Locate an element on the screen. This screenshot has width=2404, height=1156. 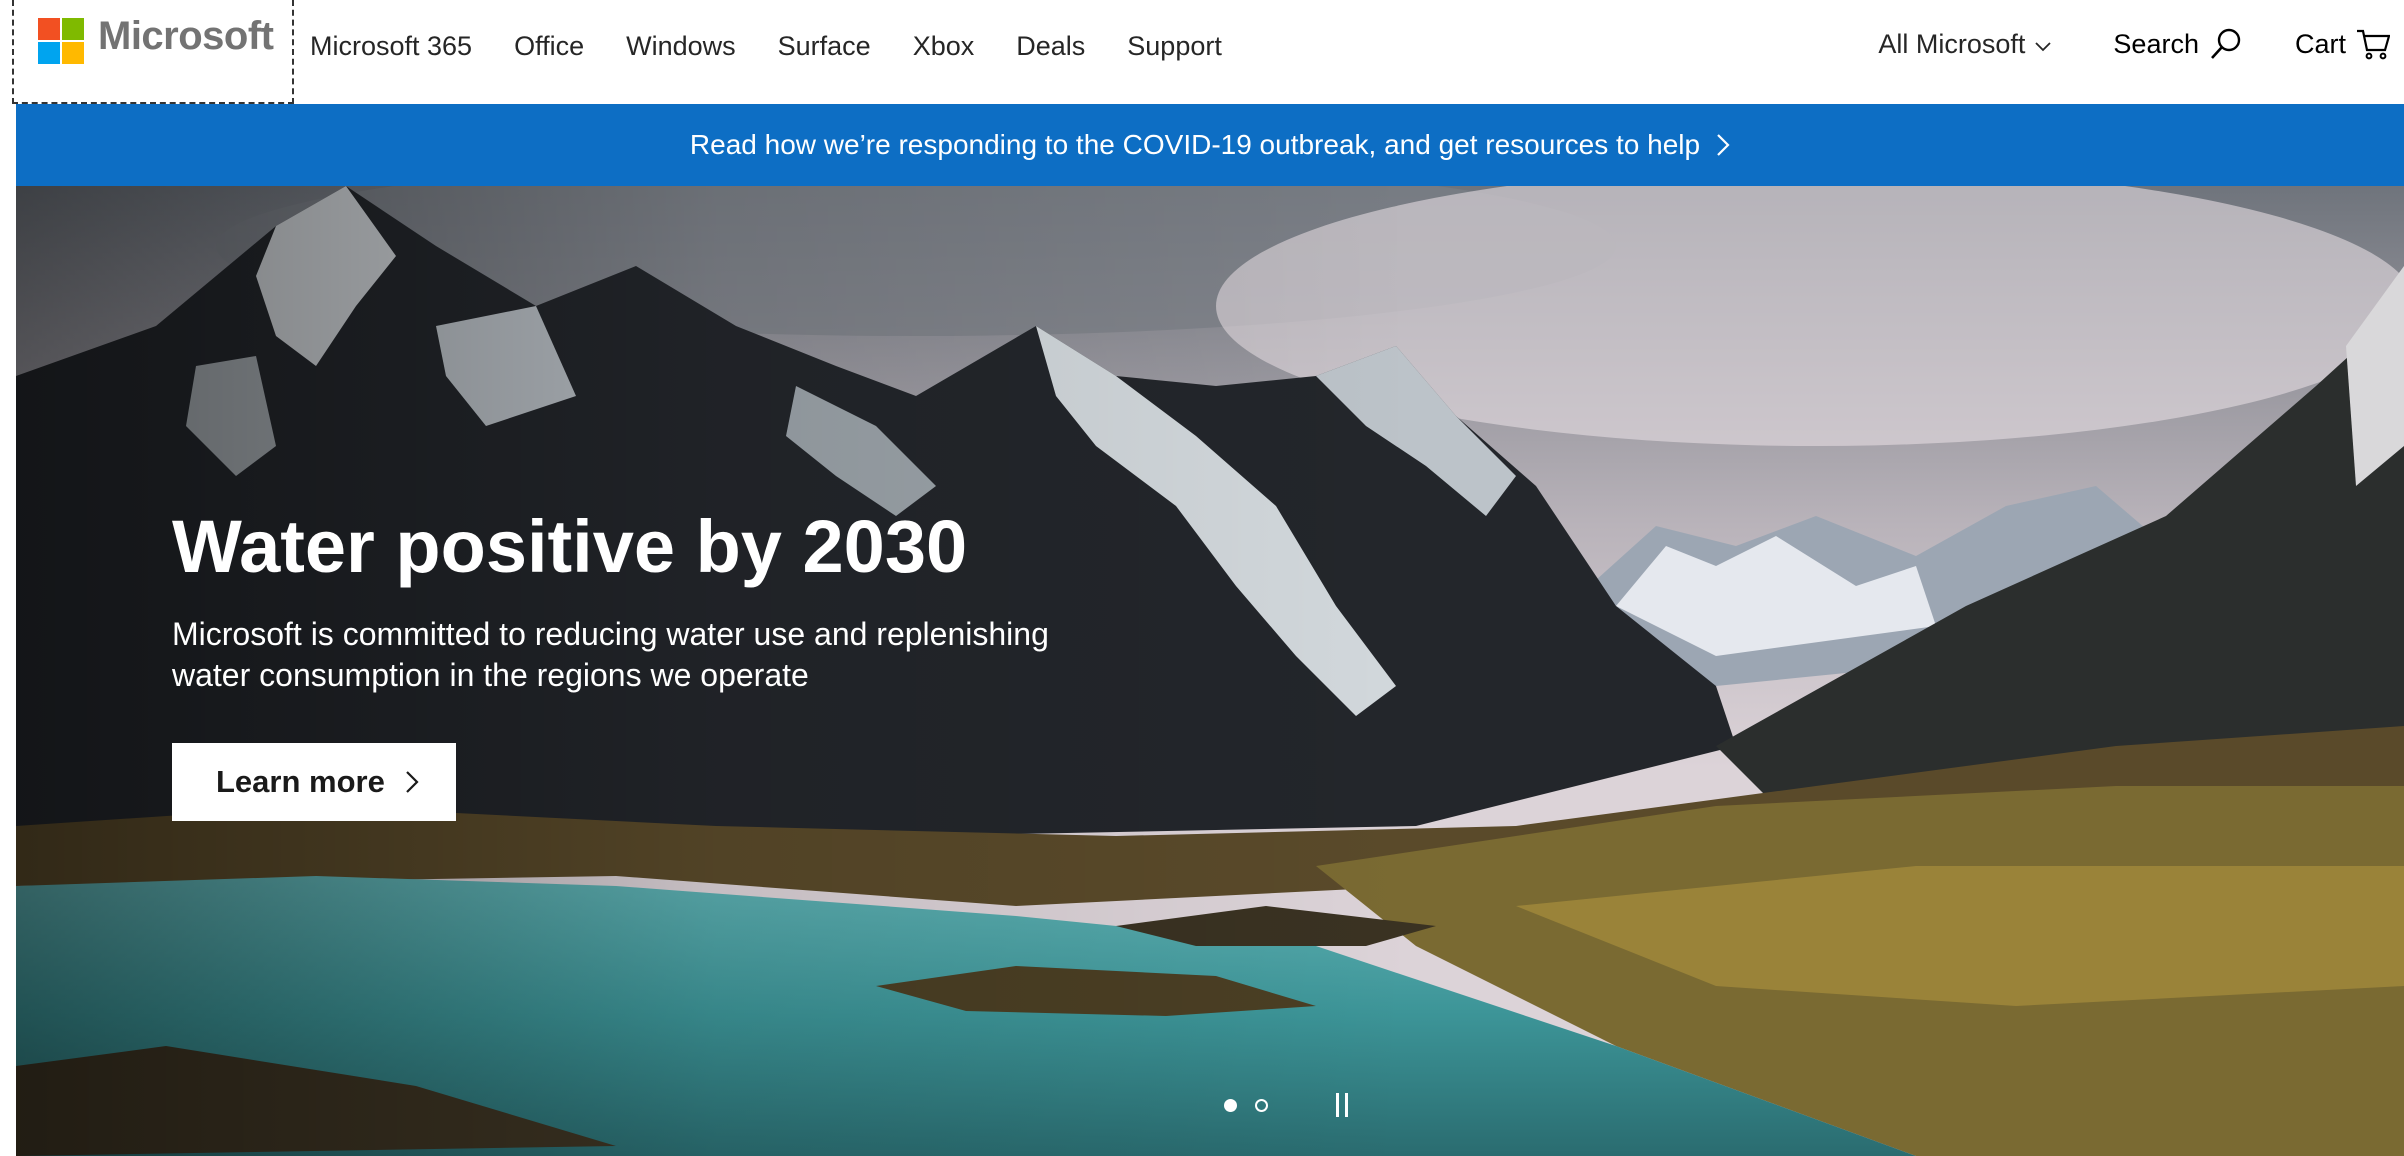
search-button: Search is located at coordinates (2178, 44).